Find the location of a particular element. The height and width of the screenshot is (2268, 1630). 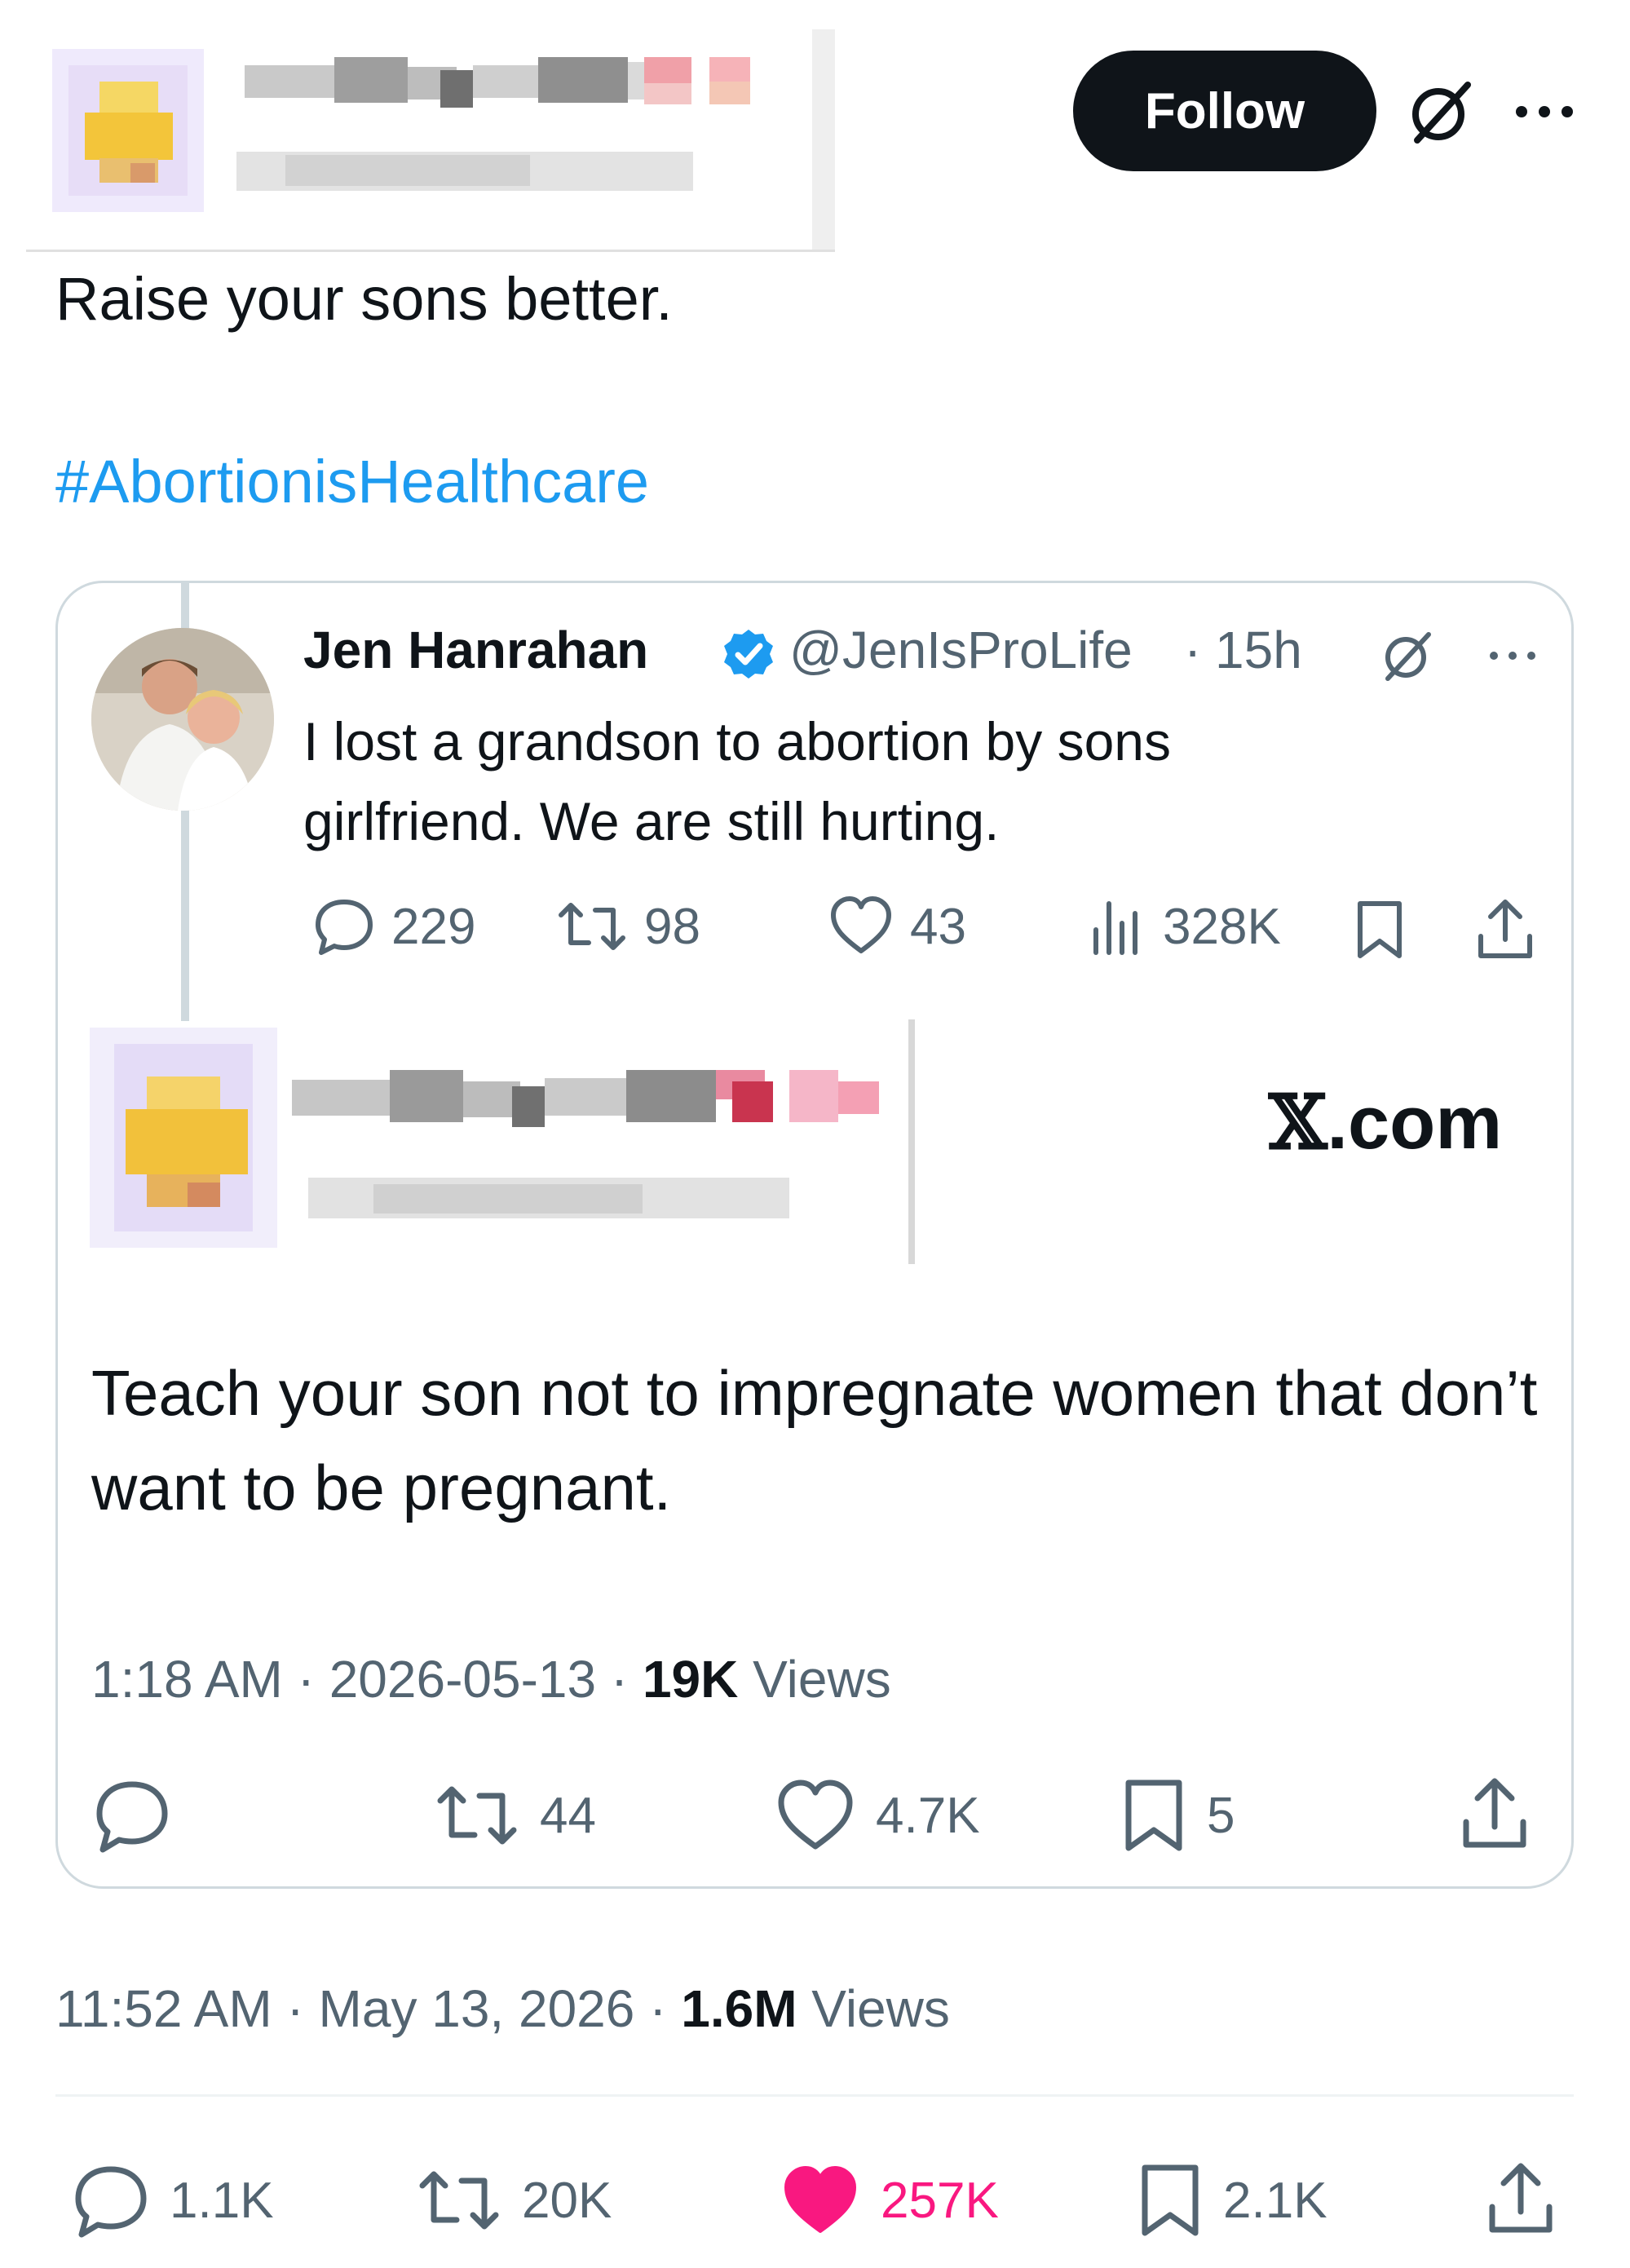

x-com-text: .com is located at coordinates (1415, 1123).